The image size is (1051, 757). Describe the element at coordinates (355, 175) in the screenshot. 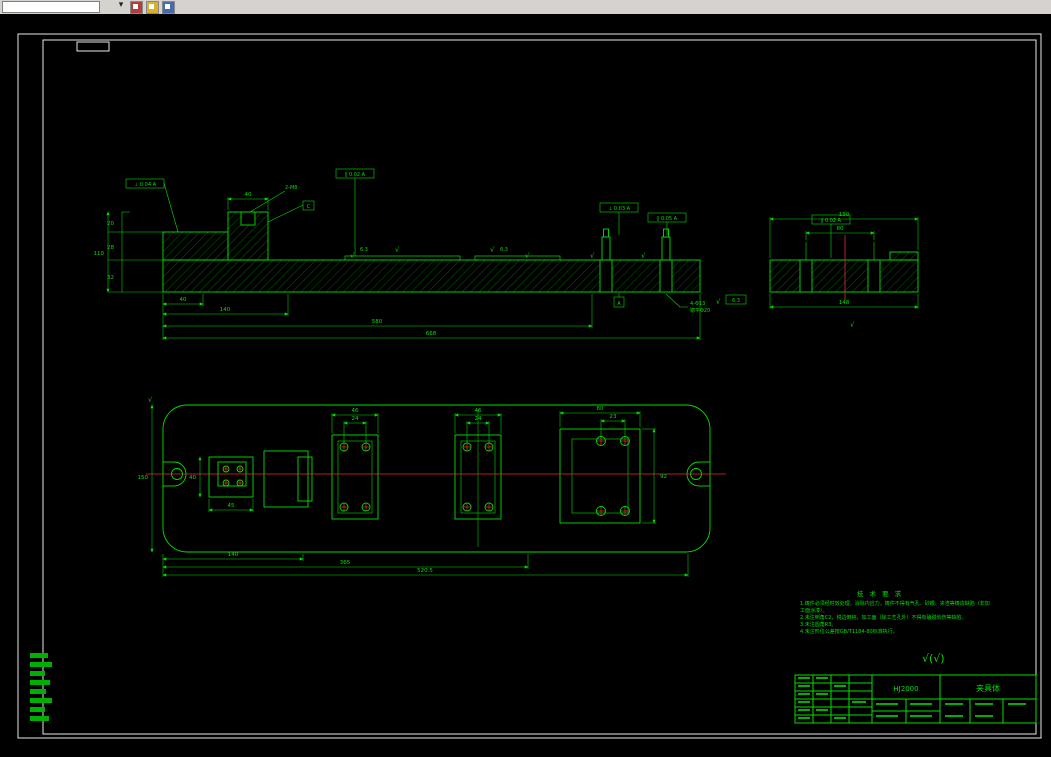

I see `svg-text: ∥ 0.02 A` at that location.